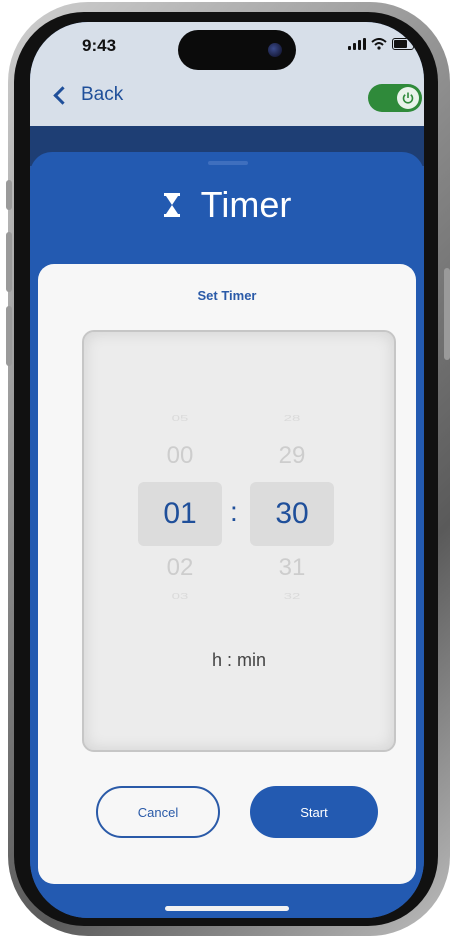 The image size is (456, 938). Describe the element at coordinates (180, 456) in the screenshot. I see `hours-above: 00` at that location.